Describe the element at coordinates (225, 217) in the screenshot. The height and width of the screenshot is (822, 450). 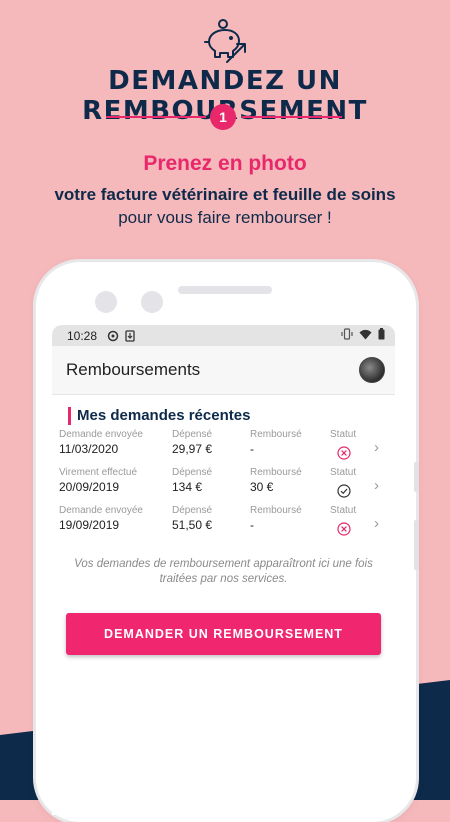
I see `tagline-plain: pour vous faire rembourser !` at that location.